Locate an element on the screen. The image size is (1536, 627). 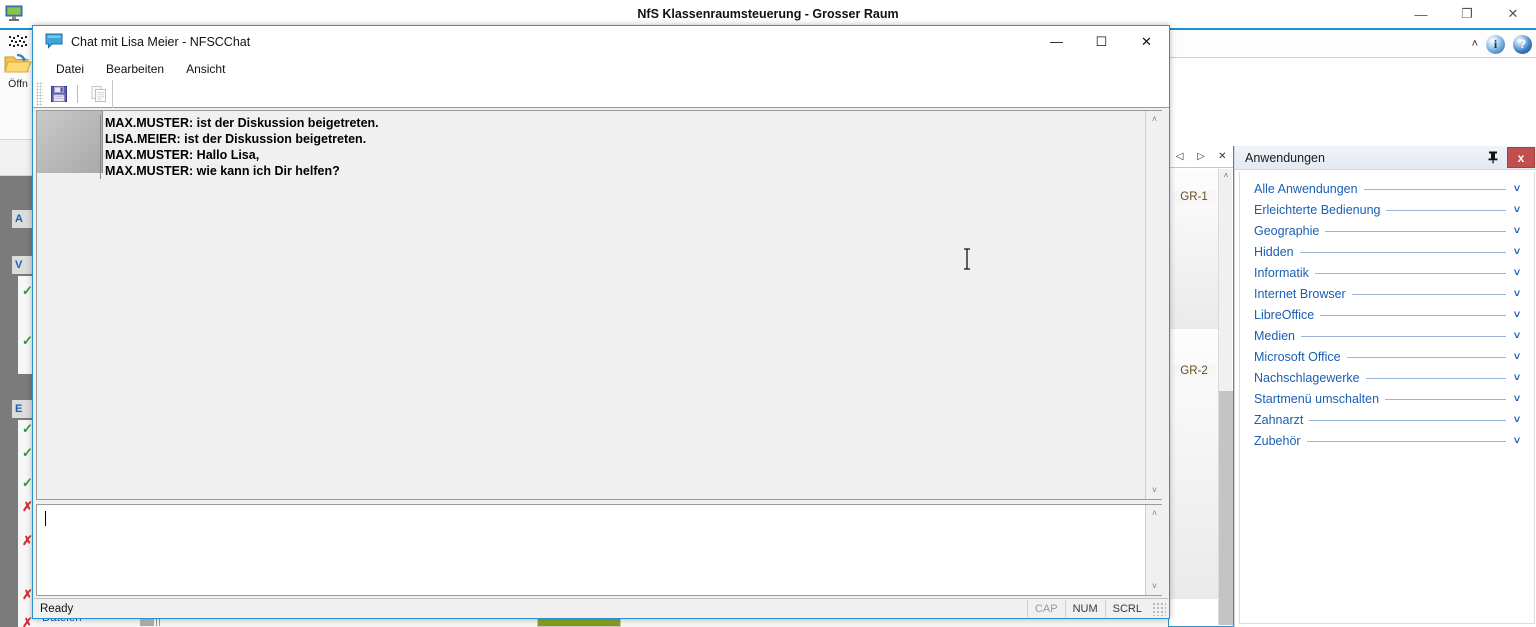
left-ribbon: Öffn is located at coordinates (18, 85).